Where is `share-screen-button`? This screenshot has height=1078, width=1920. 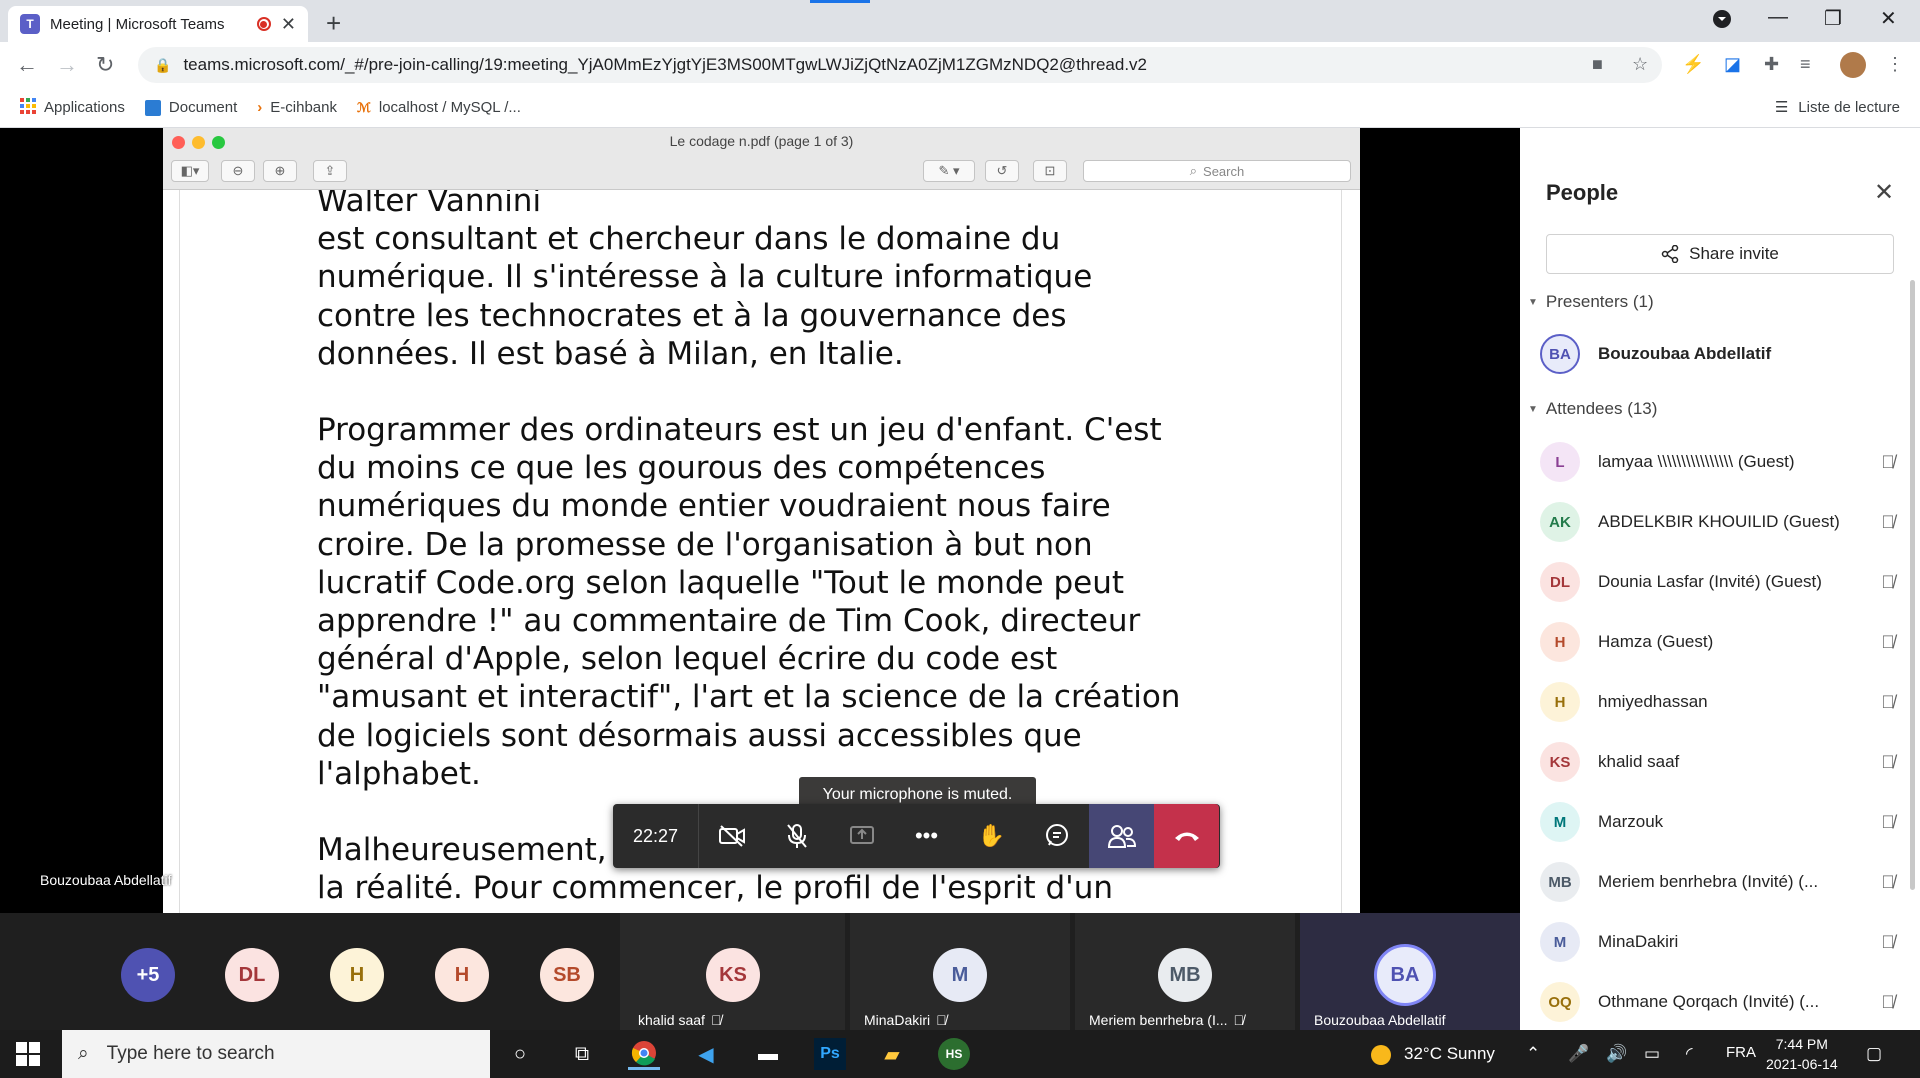
share-screen-button is located at coordinates (861, 836).